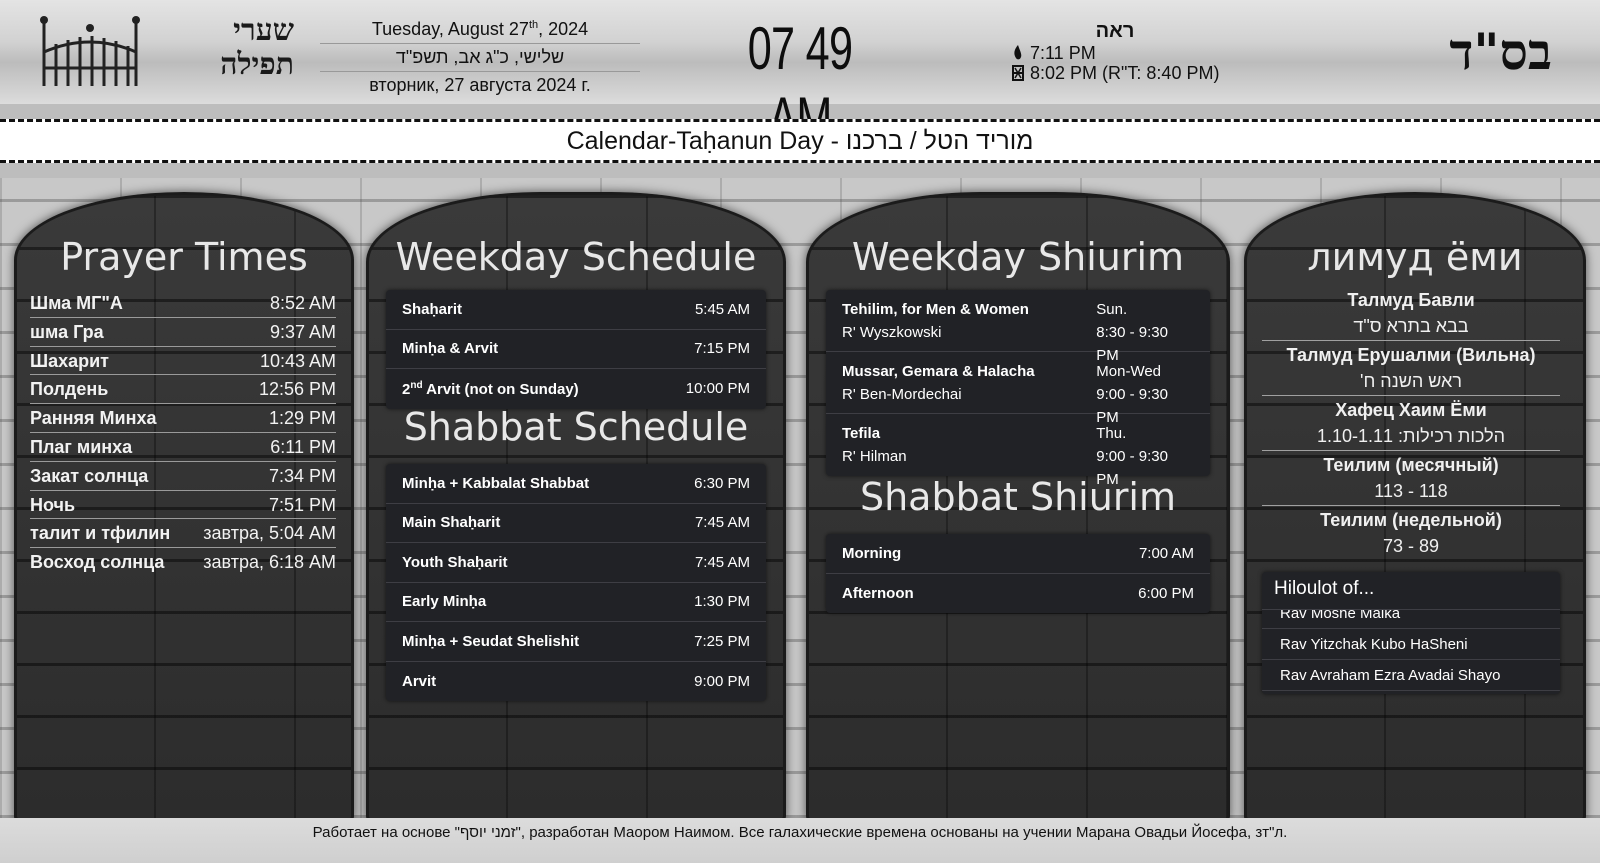 This screenshot has height=863, width=1600. Describe the element at coordinates (1411, 644) in the screenshot. I see `hiloulot-item: Rav Yitzchak Kubo HaSheni` at that location.